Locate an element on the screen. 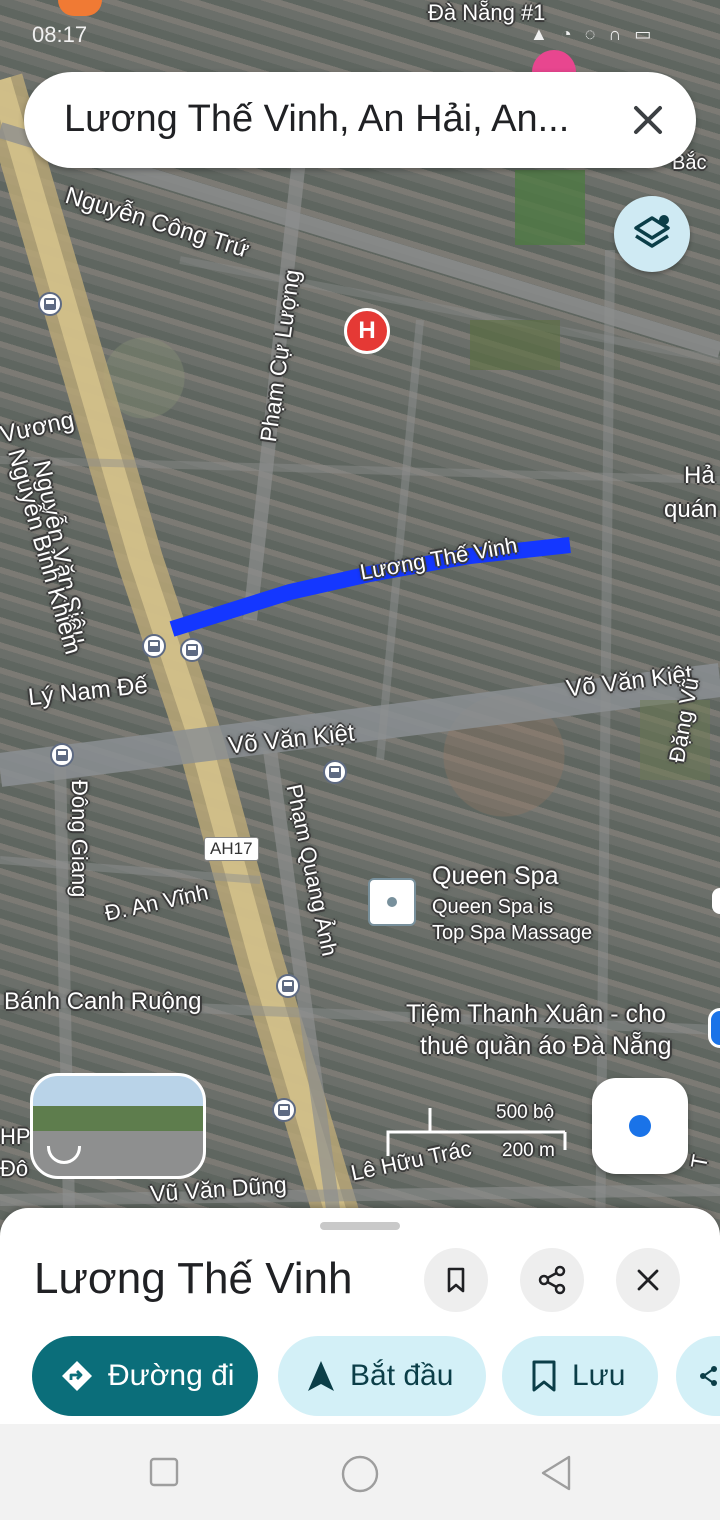  poi-queen-spa is located at coordinates (392, 902).